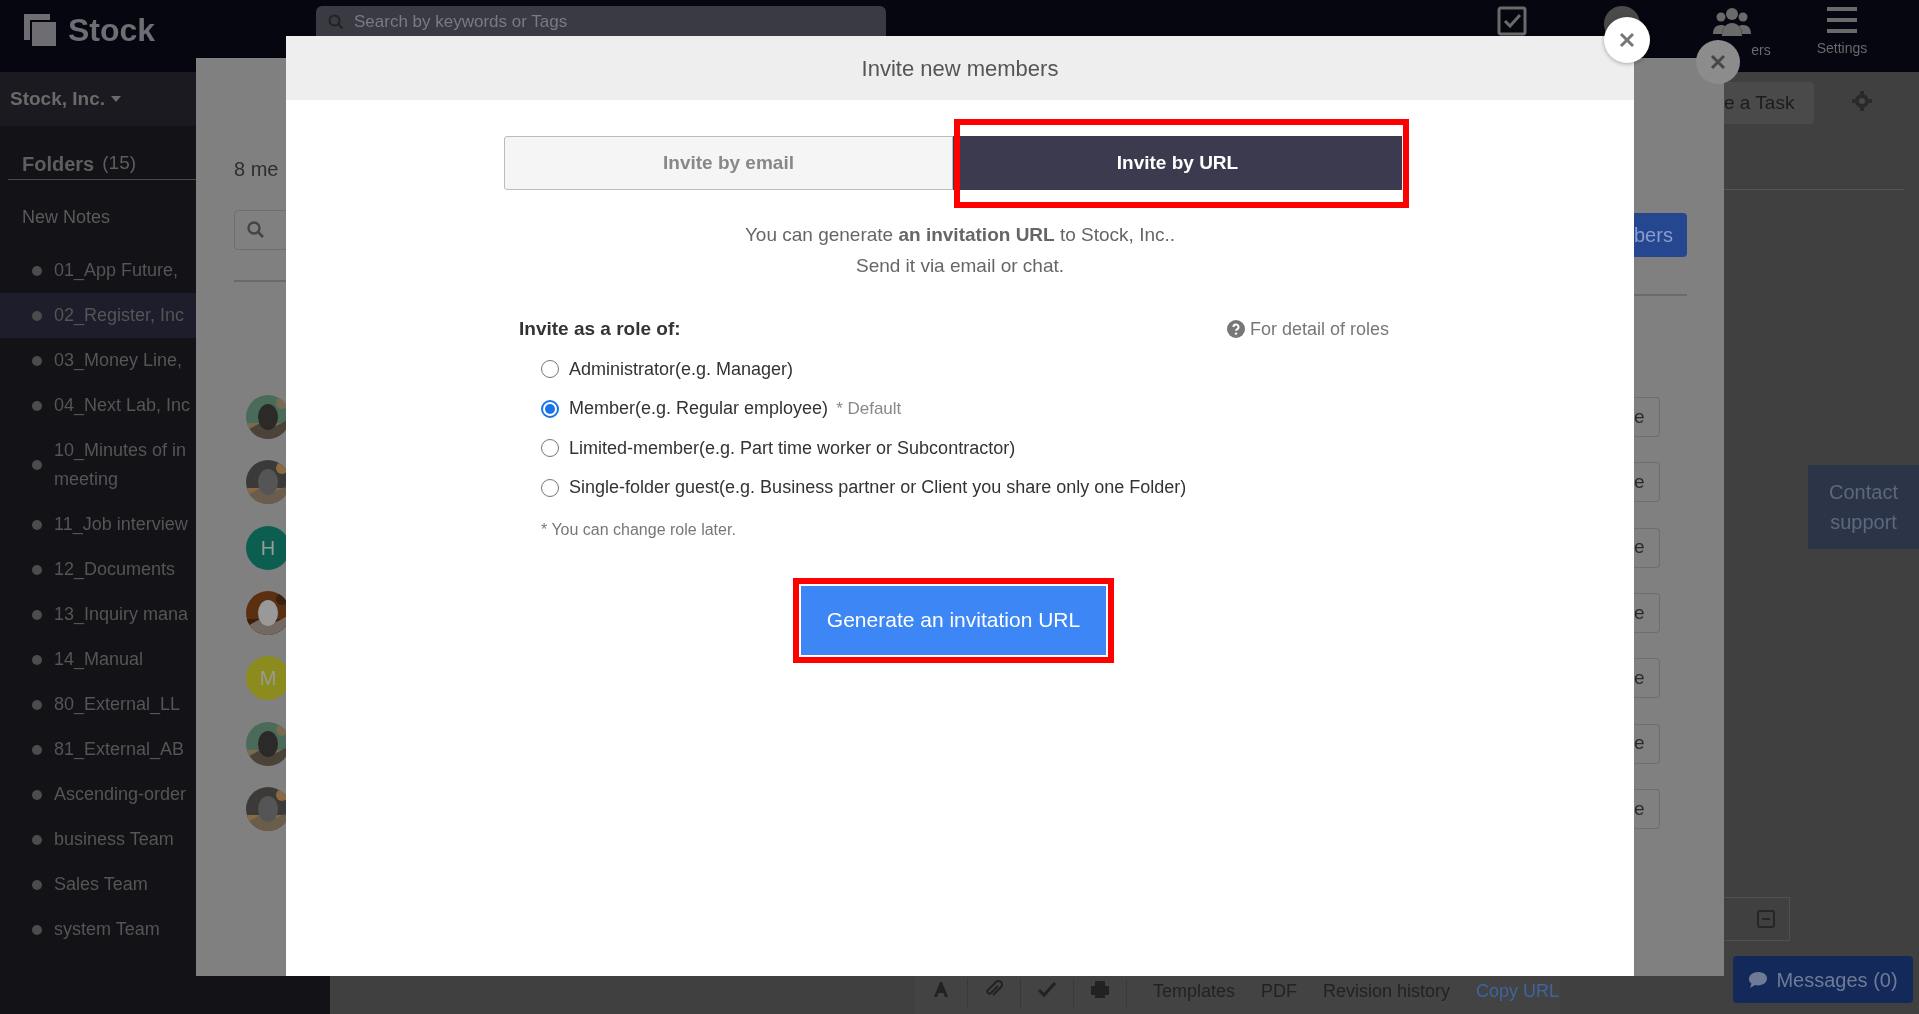 The image size is (1919, 1014). I want to click on dialog-title: Invite new members, so click(960, 68).